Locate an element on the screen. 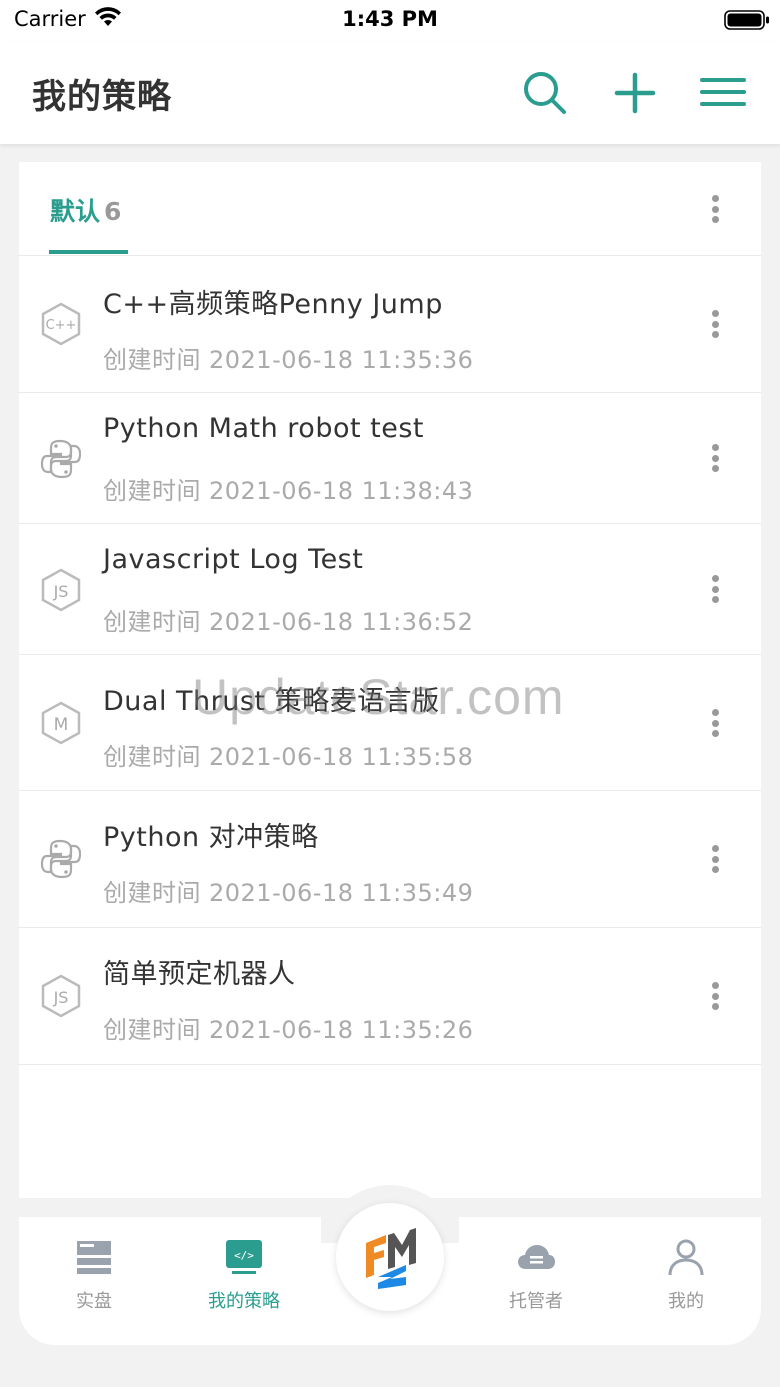 The width and height of the screenshot is (780, 1387). svg-text: M is located at coordinates (61, 725).